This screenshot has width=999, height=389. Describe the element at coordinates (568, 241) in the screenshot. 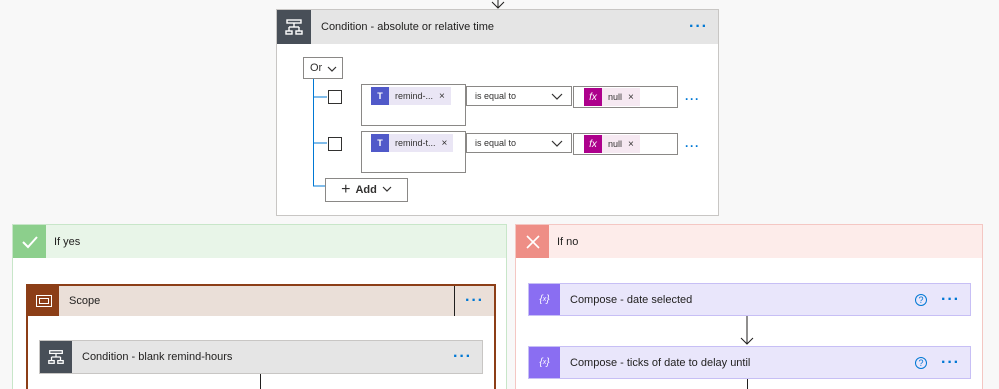

I see `if-no-label: If no` at that location.